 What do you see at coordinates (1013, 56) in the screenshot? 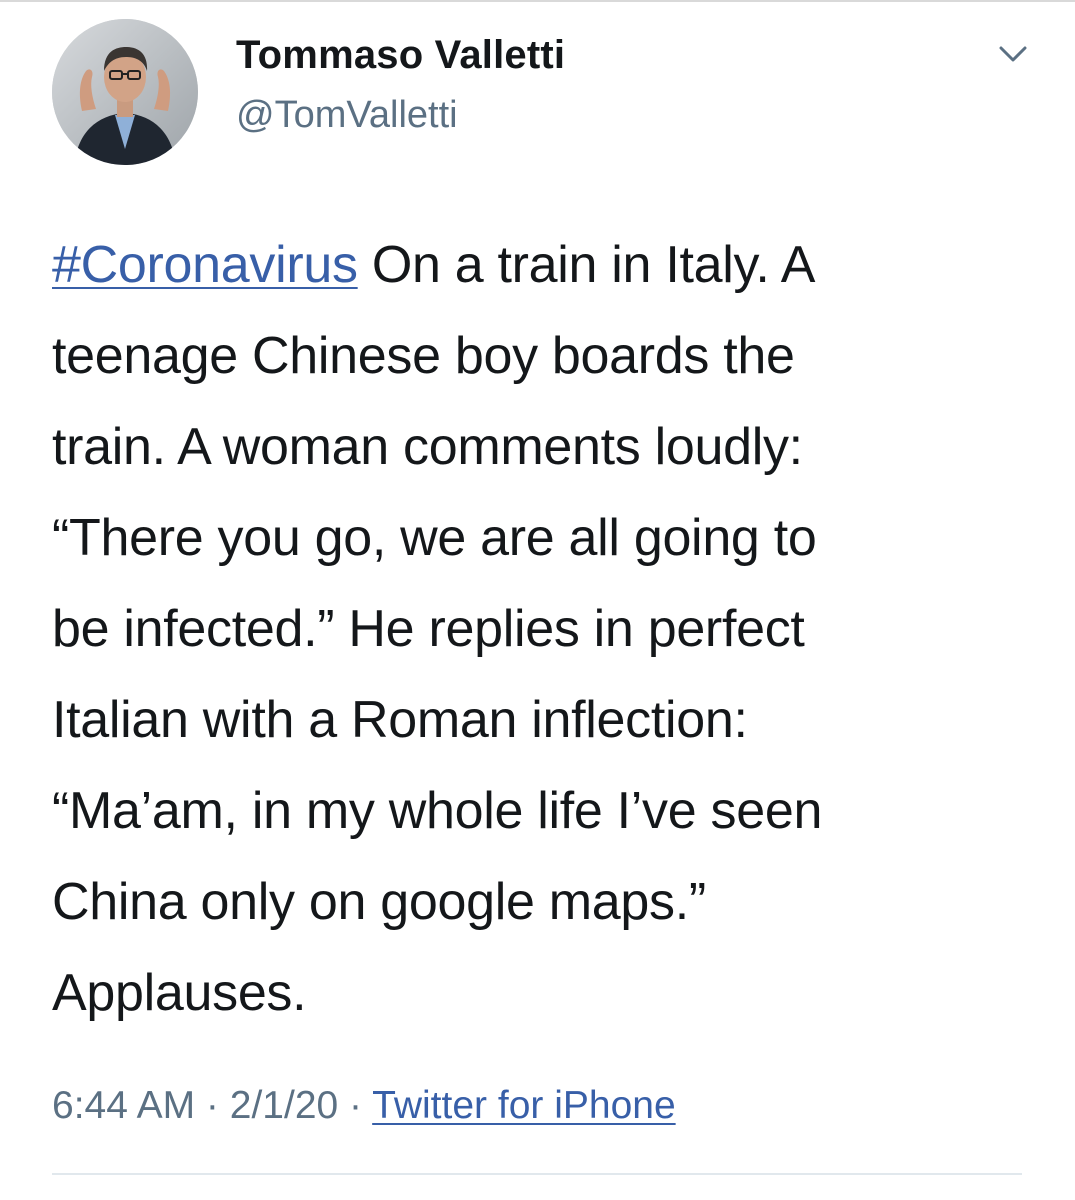
I see `chevron-down-icon` at bounding box center [1013, 56].